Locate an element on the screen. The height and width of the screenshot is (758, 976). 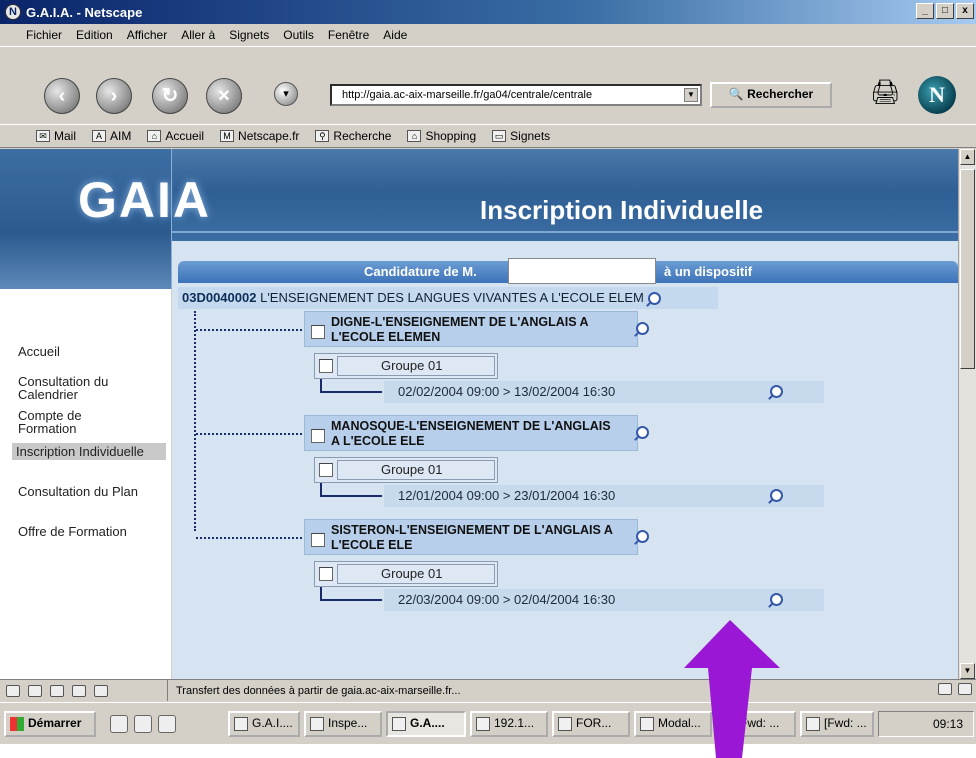
header-left-text: Candidature de M. is located at coordinates (420, 271).